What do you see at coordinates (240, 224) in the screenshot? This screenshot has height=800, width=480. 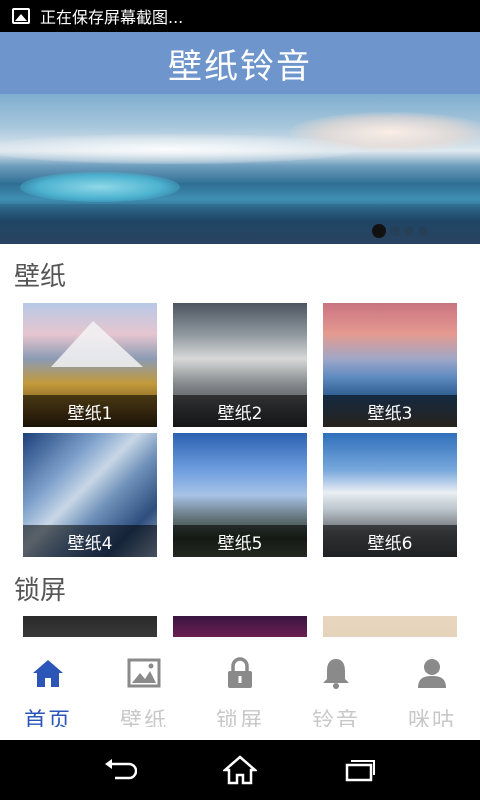 I see `banner-image-ridge` at bounding box center [240, 224].